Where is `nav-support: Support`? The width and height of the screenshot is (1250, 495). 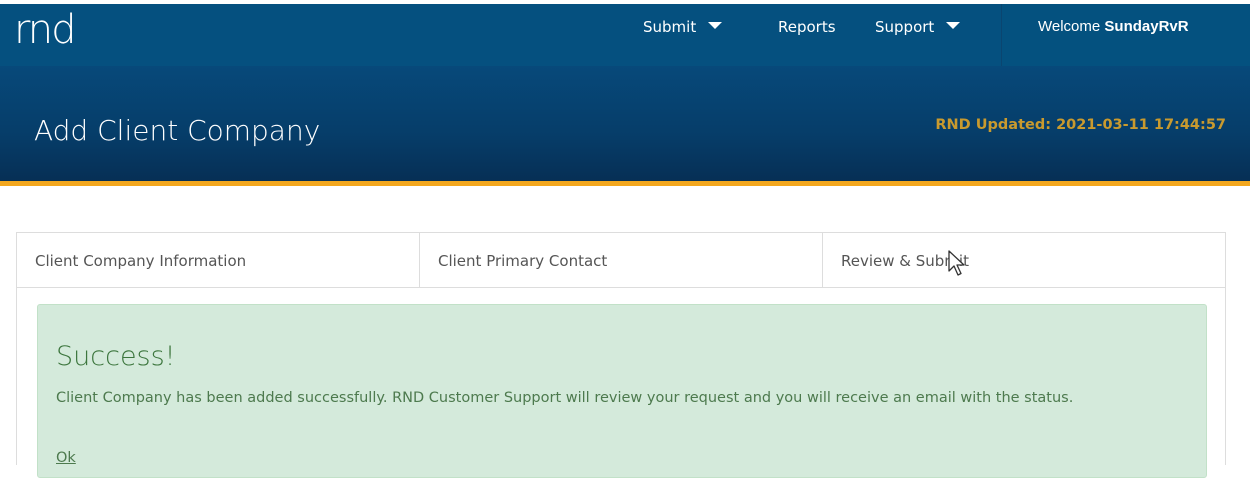 nav-support: Support is located at coordinates (918, 27).